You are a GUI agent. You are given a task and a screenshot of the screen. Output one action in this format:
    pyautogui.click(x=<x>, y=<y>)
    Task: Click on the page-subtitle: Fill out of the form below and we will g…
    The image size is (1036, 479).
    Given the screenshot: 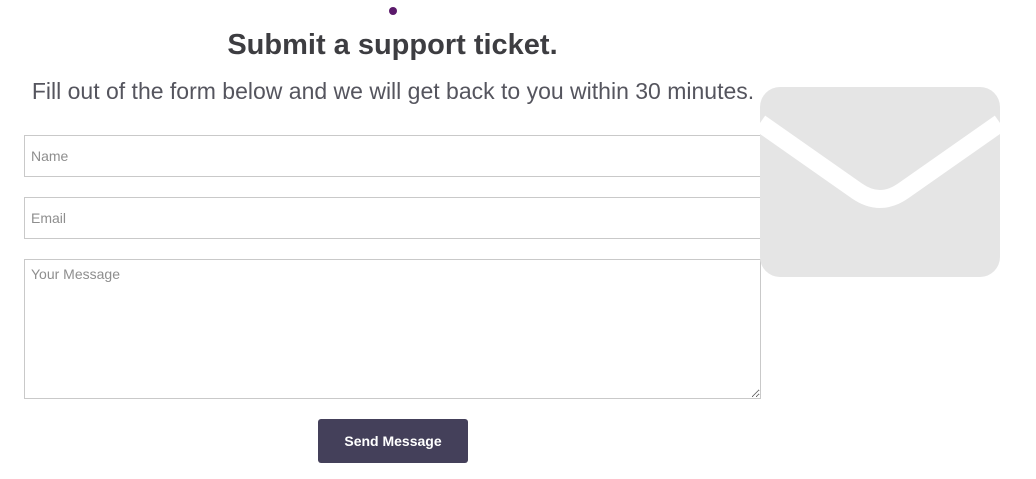 What is the action you would take?
    pyautogui.click(x=393, y=91)
    